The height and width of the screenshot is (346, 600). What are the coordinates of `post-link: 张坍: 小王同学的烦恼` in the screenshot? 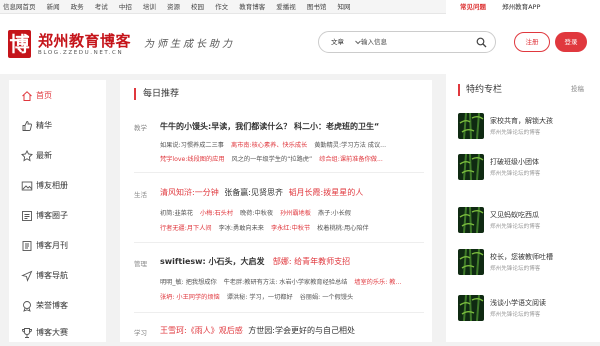 It's located at (190, 297).